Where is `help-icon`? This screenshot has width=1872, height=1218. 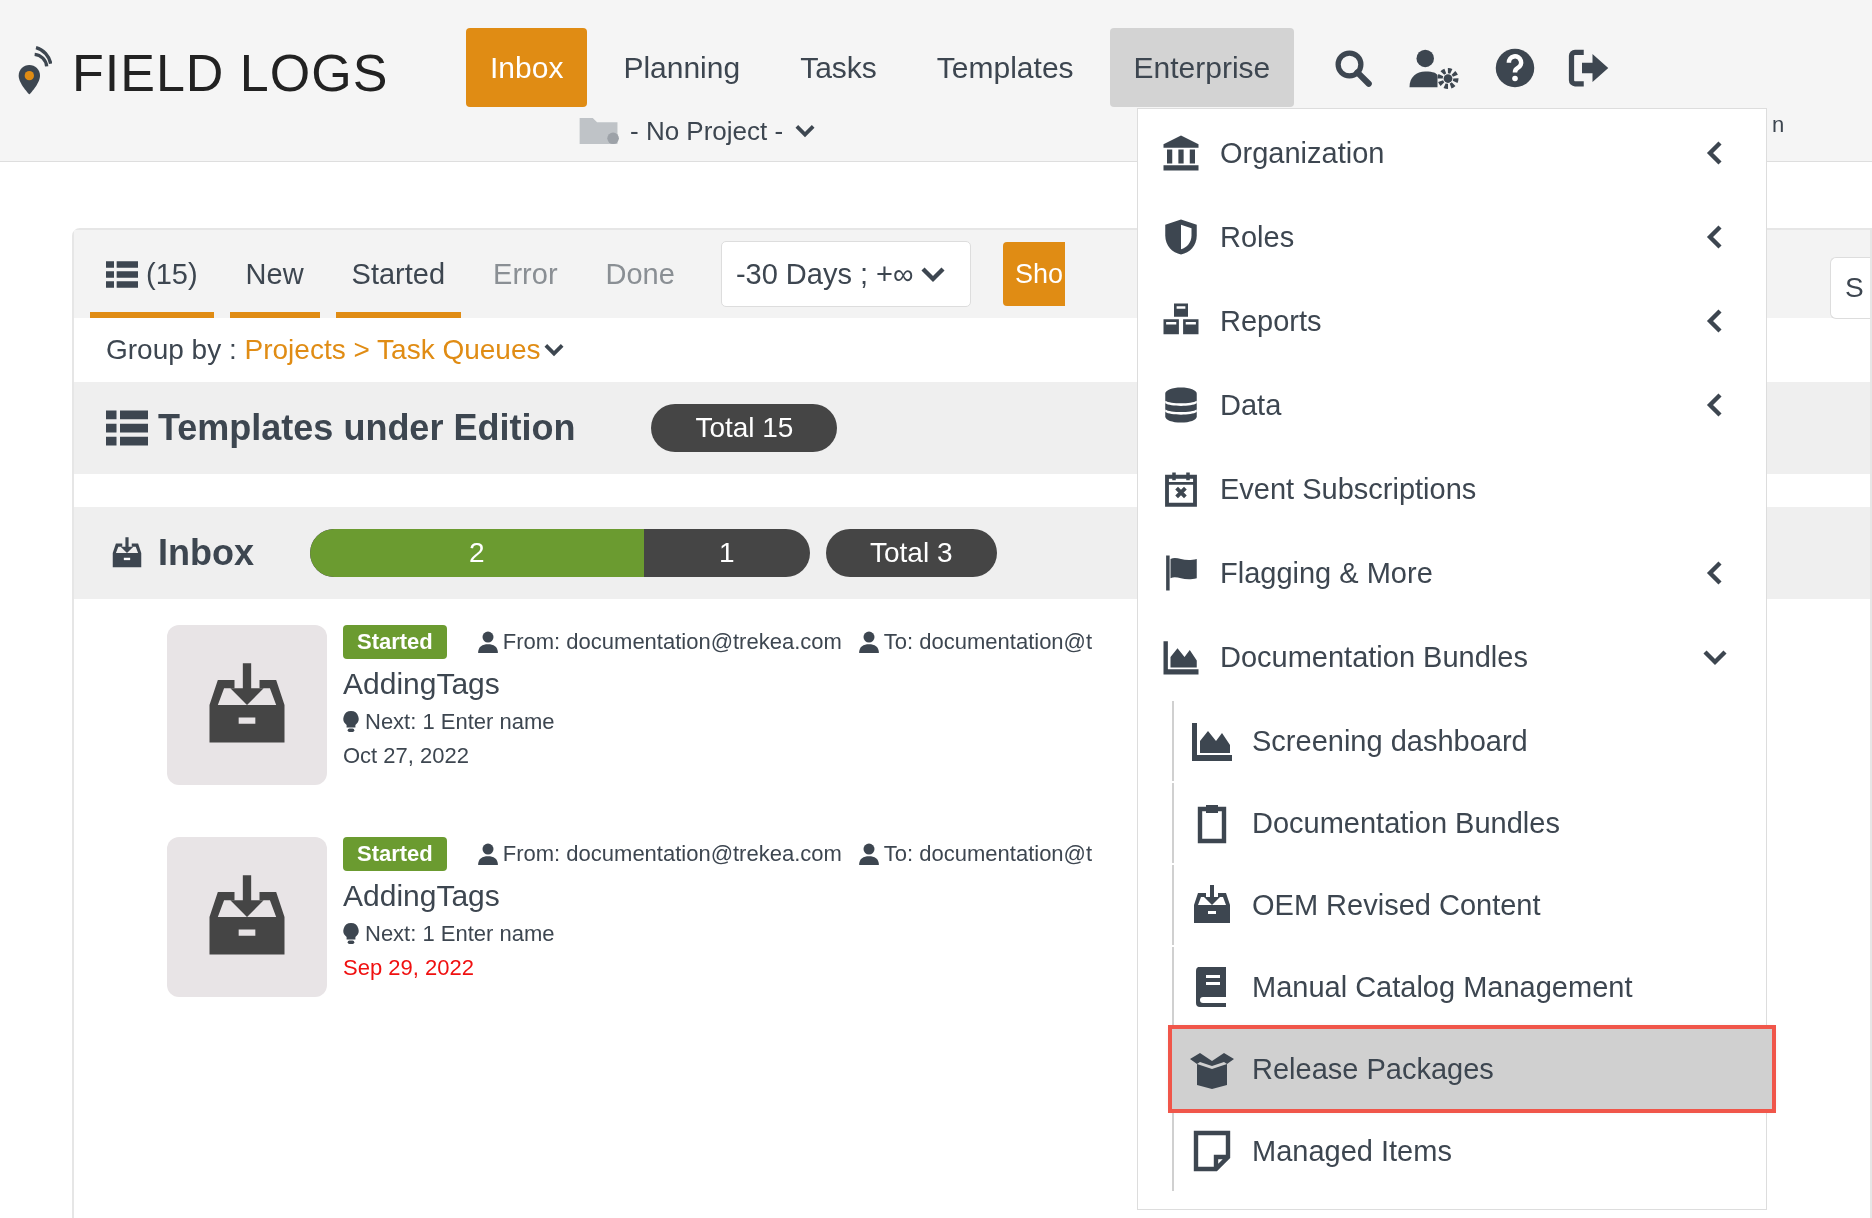 help-icon is located at coordinates (1515, 67).